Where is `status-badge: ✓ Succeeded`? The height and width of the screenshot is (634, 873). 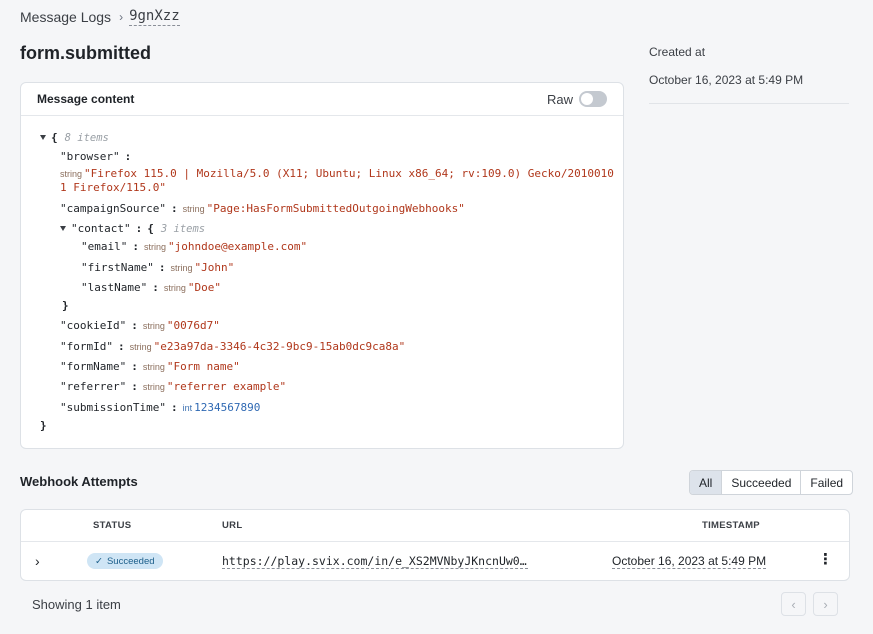 status-badge: ✓ Succeeded is located at coordinates (125, 561).